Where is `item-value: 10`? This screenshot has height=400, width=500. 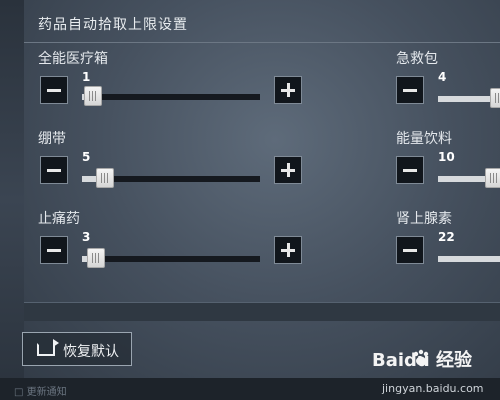
item-value: 10 is located at coordinates (446, 157).